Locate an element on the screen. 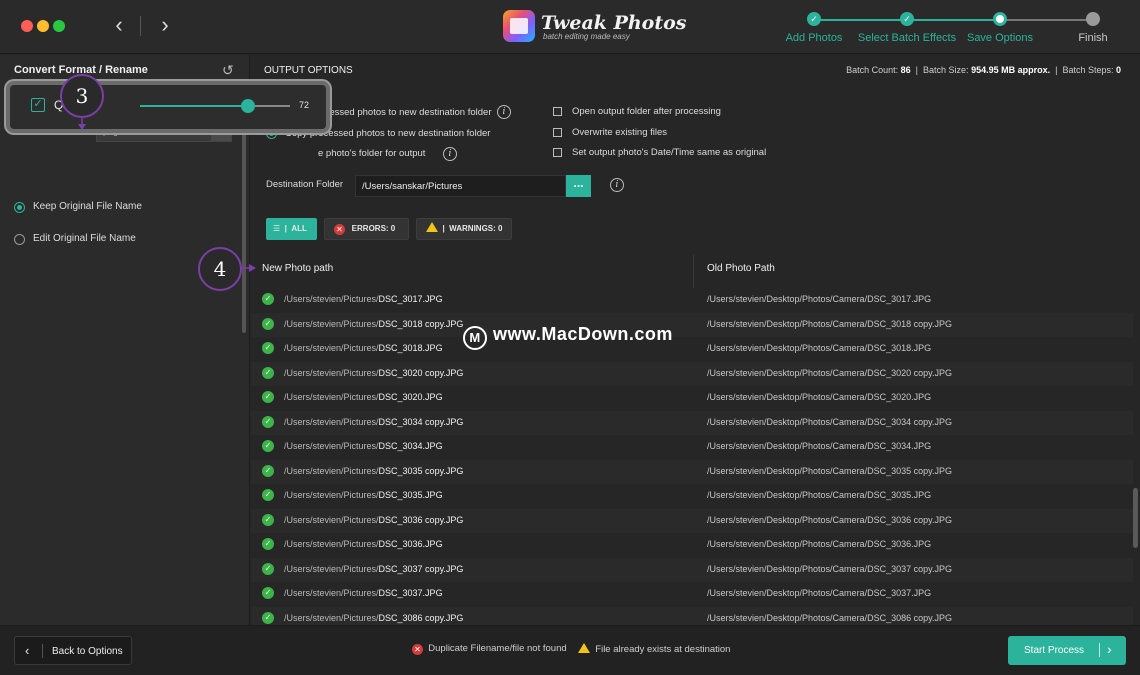  step-label-finish: Finish is located at coordinates (1092, 38).